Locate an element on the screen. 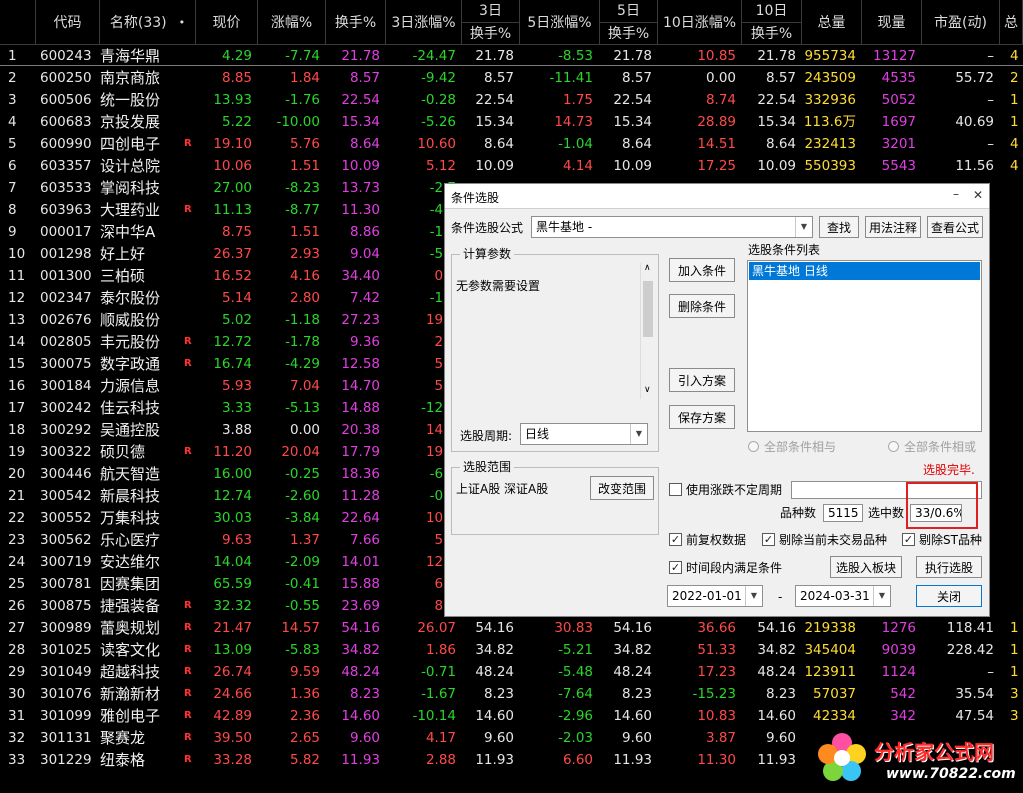 The height and width of the screenshot is (793, 1023). usage-notes-button: 用法注释 is located at coordinates (893, 227).